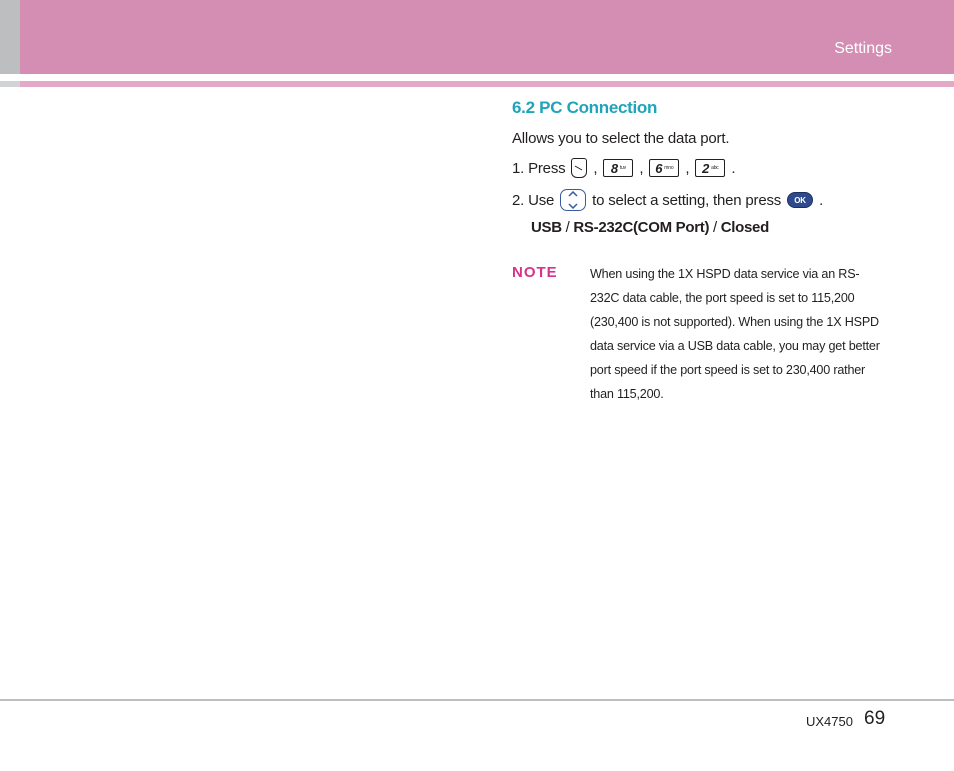  I want to click on key-6-letters: mno, so click(669, 168).